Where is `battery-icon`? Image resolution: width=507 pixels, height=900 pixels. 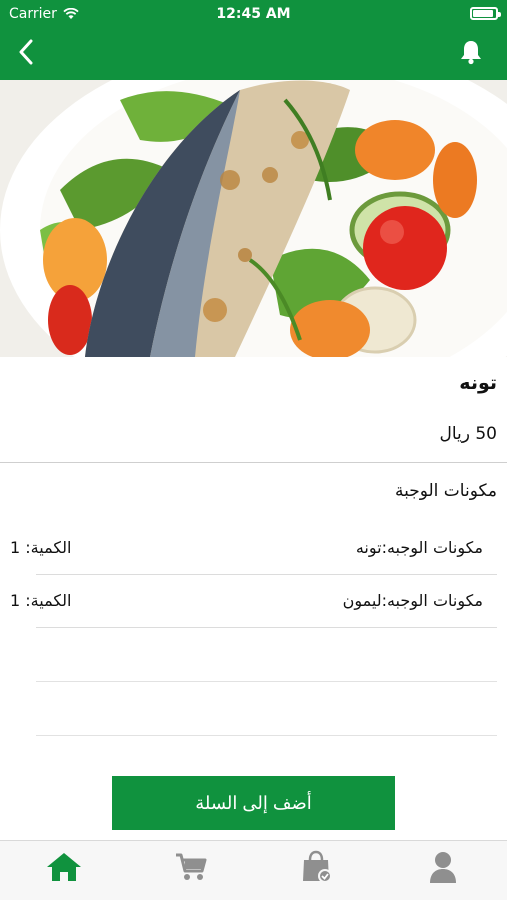 battery-icon is located at coordinates (485, 13).